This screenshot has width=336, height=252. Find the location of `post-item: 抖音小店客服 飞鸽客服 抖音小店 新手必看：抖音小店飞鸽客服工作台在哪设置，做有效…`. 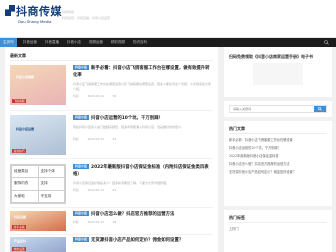

post-item: 抖音小店客服 飞鸽客服 抖音小店 新手必看：抖音小店飞鸽客服工作台在哪设置，做有效… is located at coordinates (111, 86).